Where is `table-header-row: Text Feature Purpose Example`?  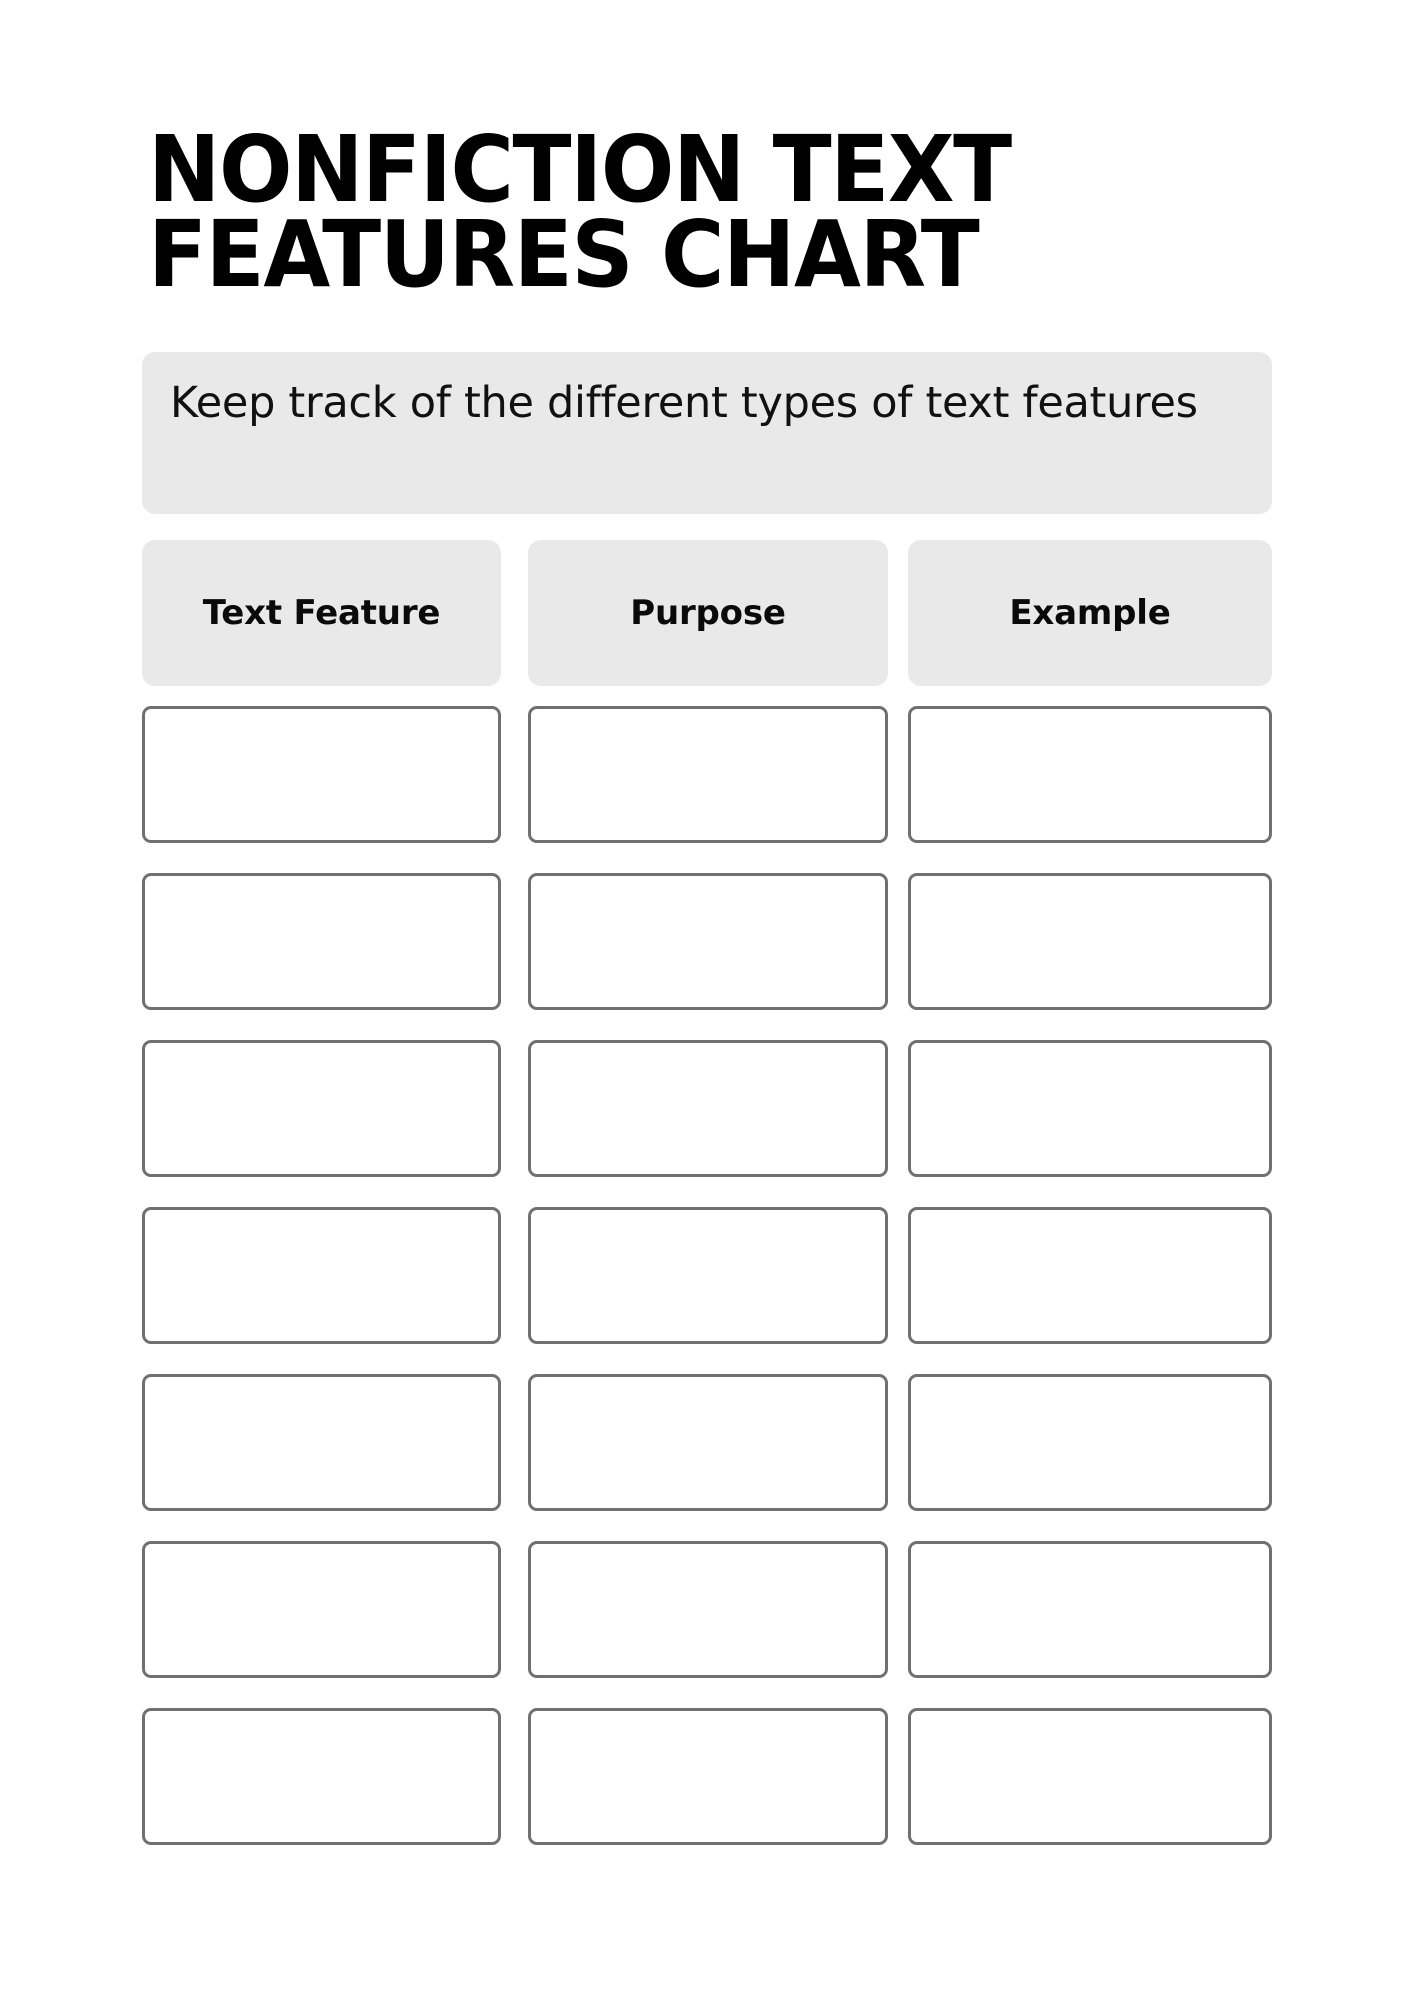 table-header-row: Text Feature Purpose Example is located at coordinates (707, 613).